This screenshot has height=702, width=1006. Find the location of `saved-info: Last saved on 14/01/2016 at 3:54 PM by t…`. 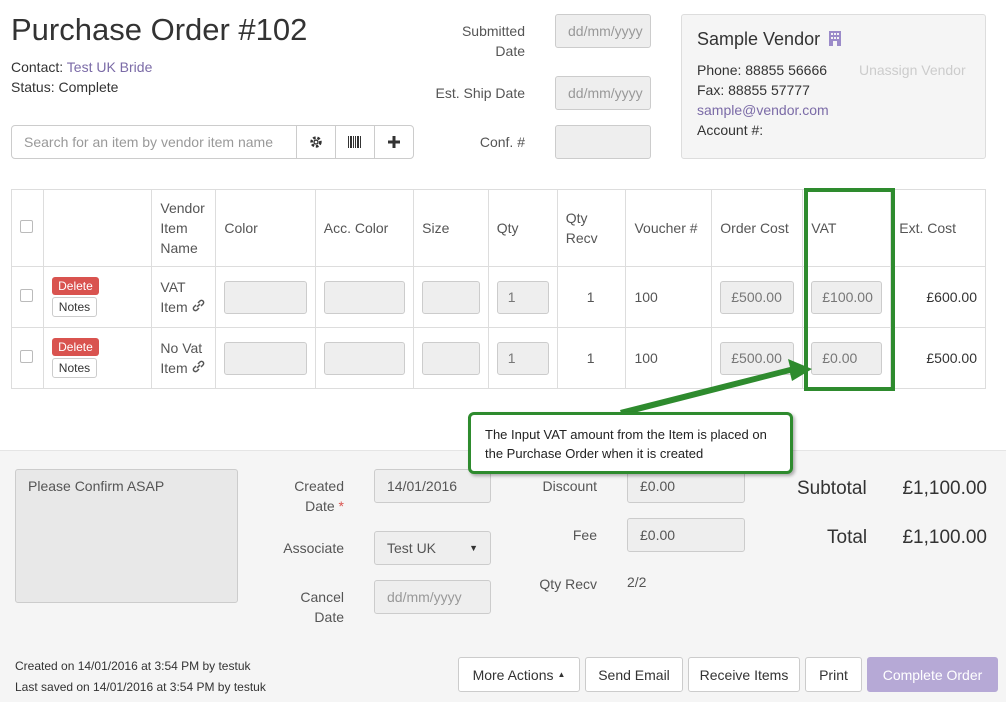

saved-info: Last saved on 14/01/2016 at 3:54 PM by t… is located at coordinates (140, 687).